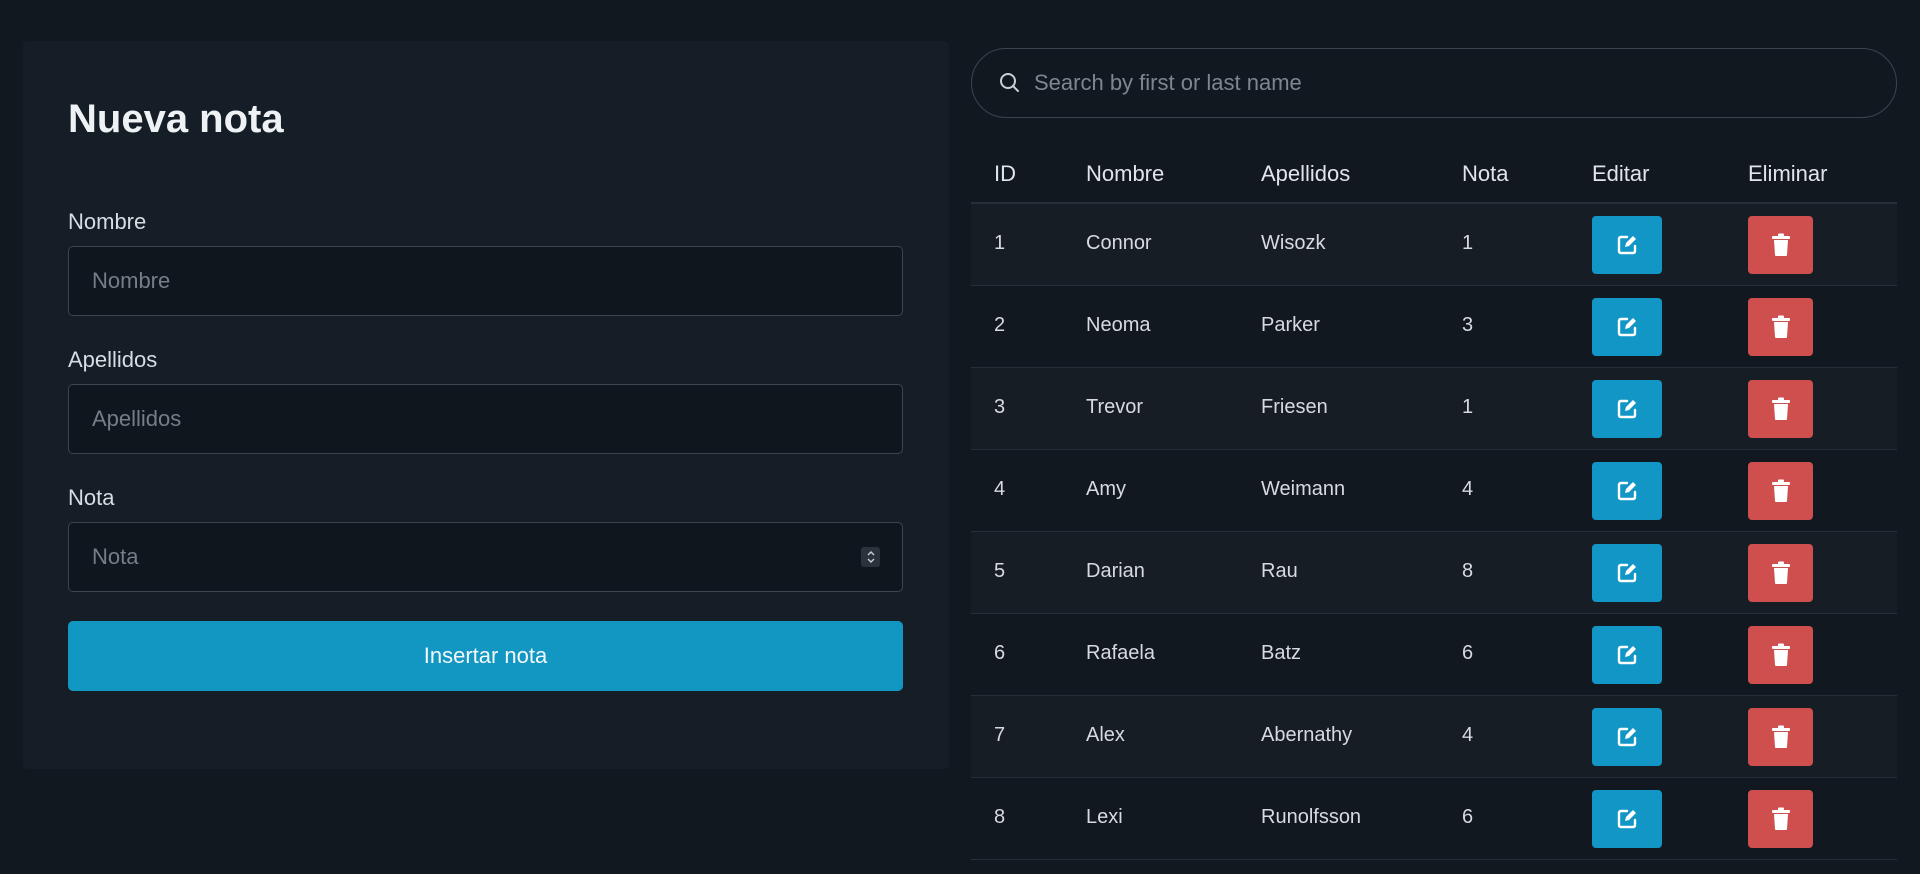  What do you see at coordinates (1434, 655) in the screenshot?
I see `table-row: 6 Rafaela Batz 6` at bounding box center [1434, 655].